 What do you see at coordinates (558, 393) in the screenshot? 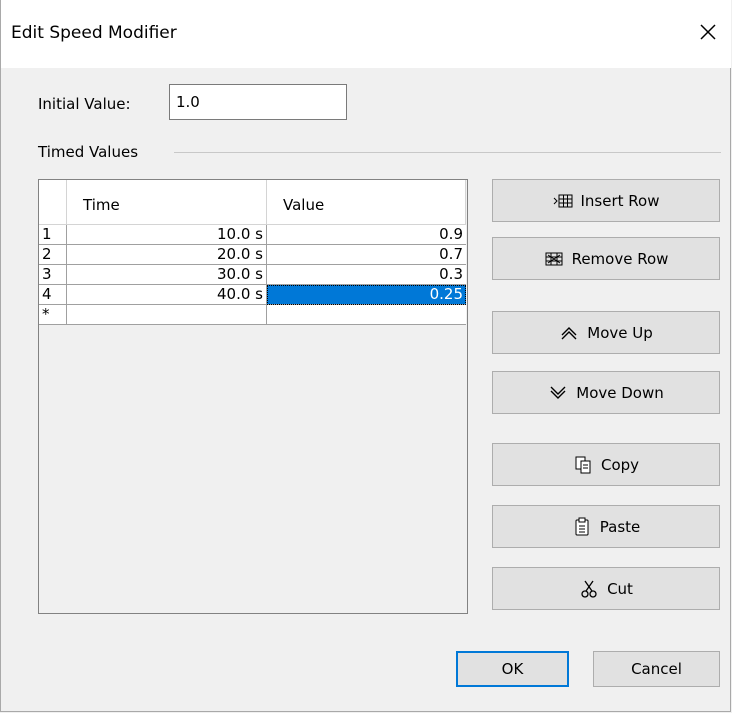
I see `move-down-icon` at bounding box center [558, 393].